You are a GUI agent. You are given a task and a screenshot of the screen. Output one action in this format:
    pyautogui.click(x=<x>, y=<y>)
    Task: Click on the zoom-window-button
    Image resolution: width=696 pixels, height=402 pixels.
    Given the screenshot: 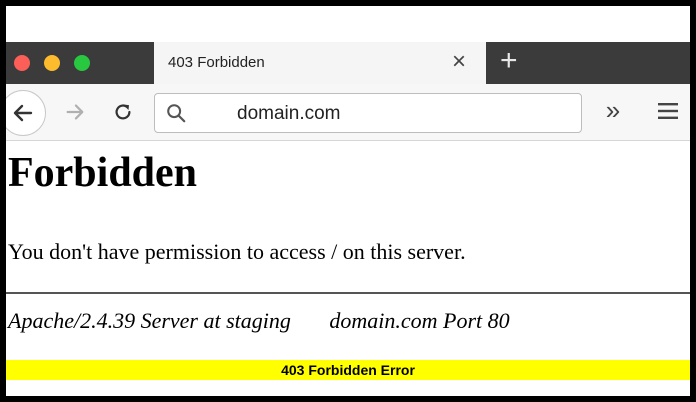 What is the action you would take?
    pyautogui.click(x=82, y=63)
    